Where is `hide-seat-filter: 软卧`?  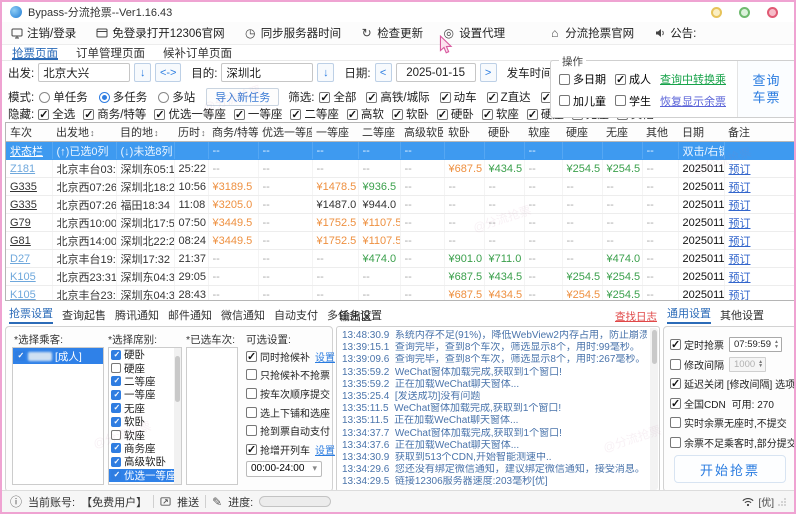
hide-seat-filter: 软卧 is located at coordinates (410, 114).